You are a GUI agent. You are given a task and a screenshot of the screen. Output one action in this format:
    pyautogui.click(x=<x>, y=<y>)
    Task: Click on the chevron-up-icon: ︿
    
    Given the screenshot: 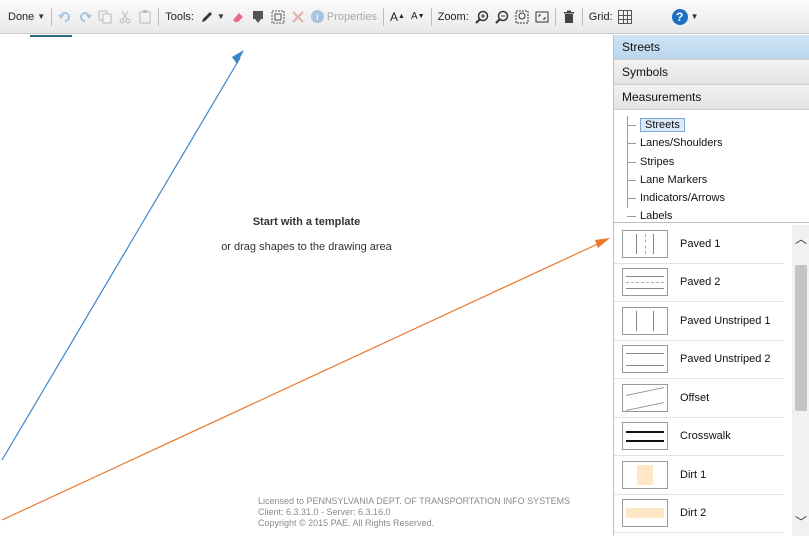 What is the action you would take?
    pyautogui.click(x=800, y=239)
    